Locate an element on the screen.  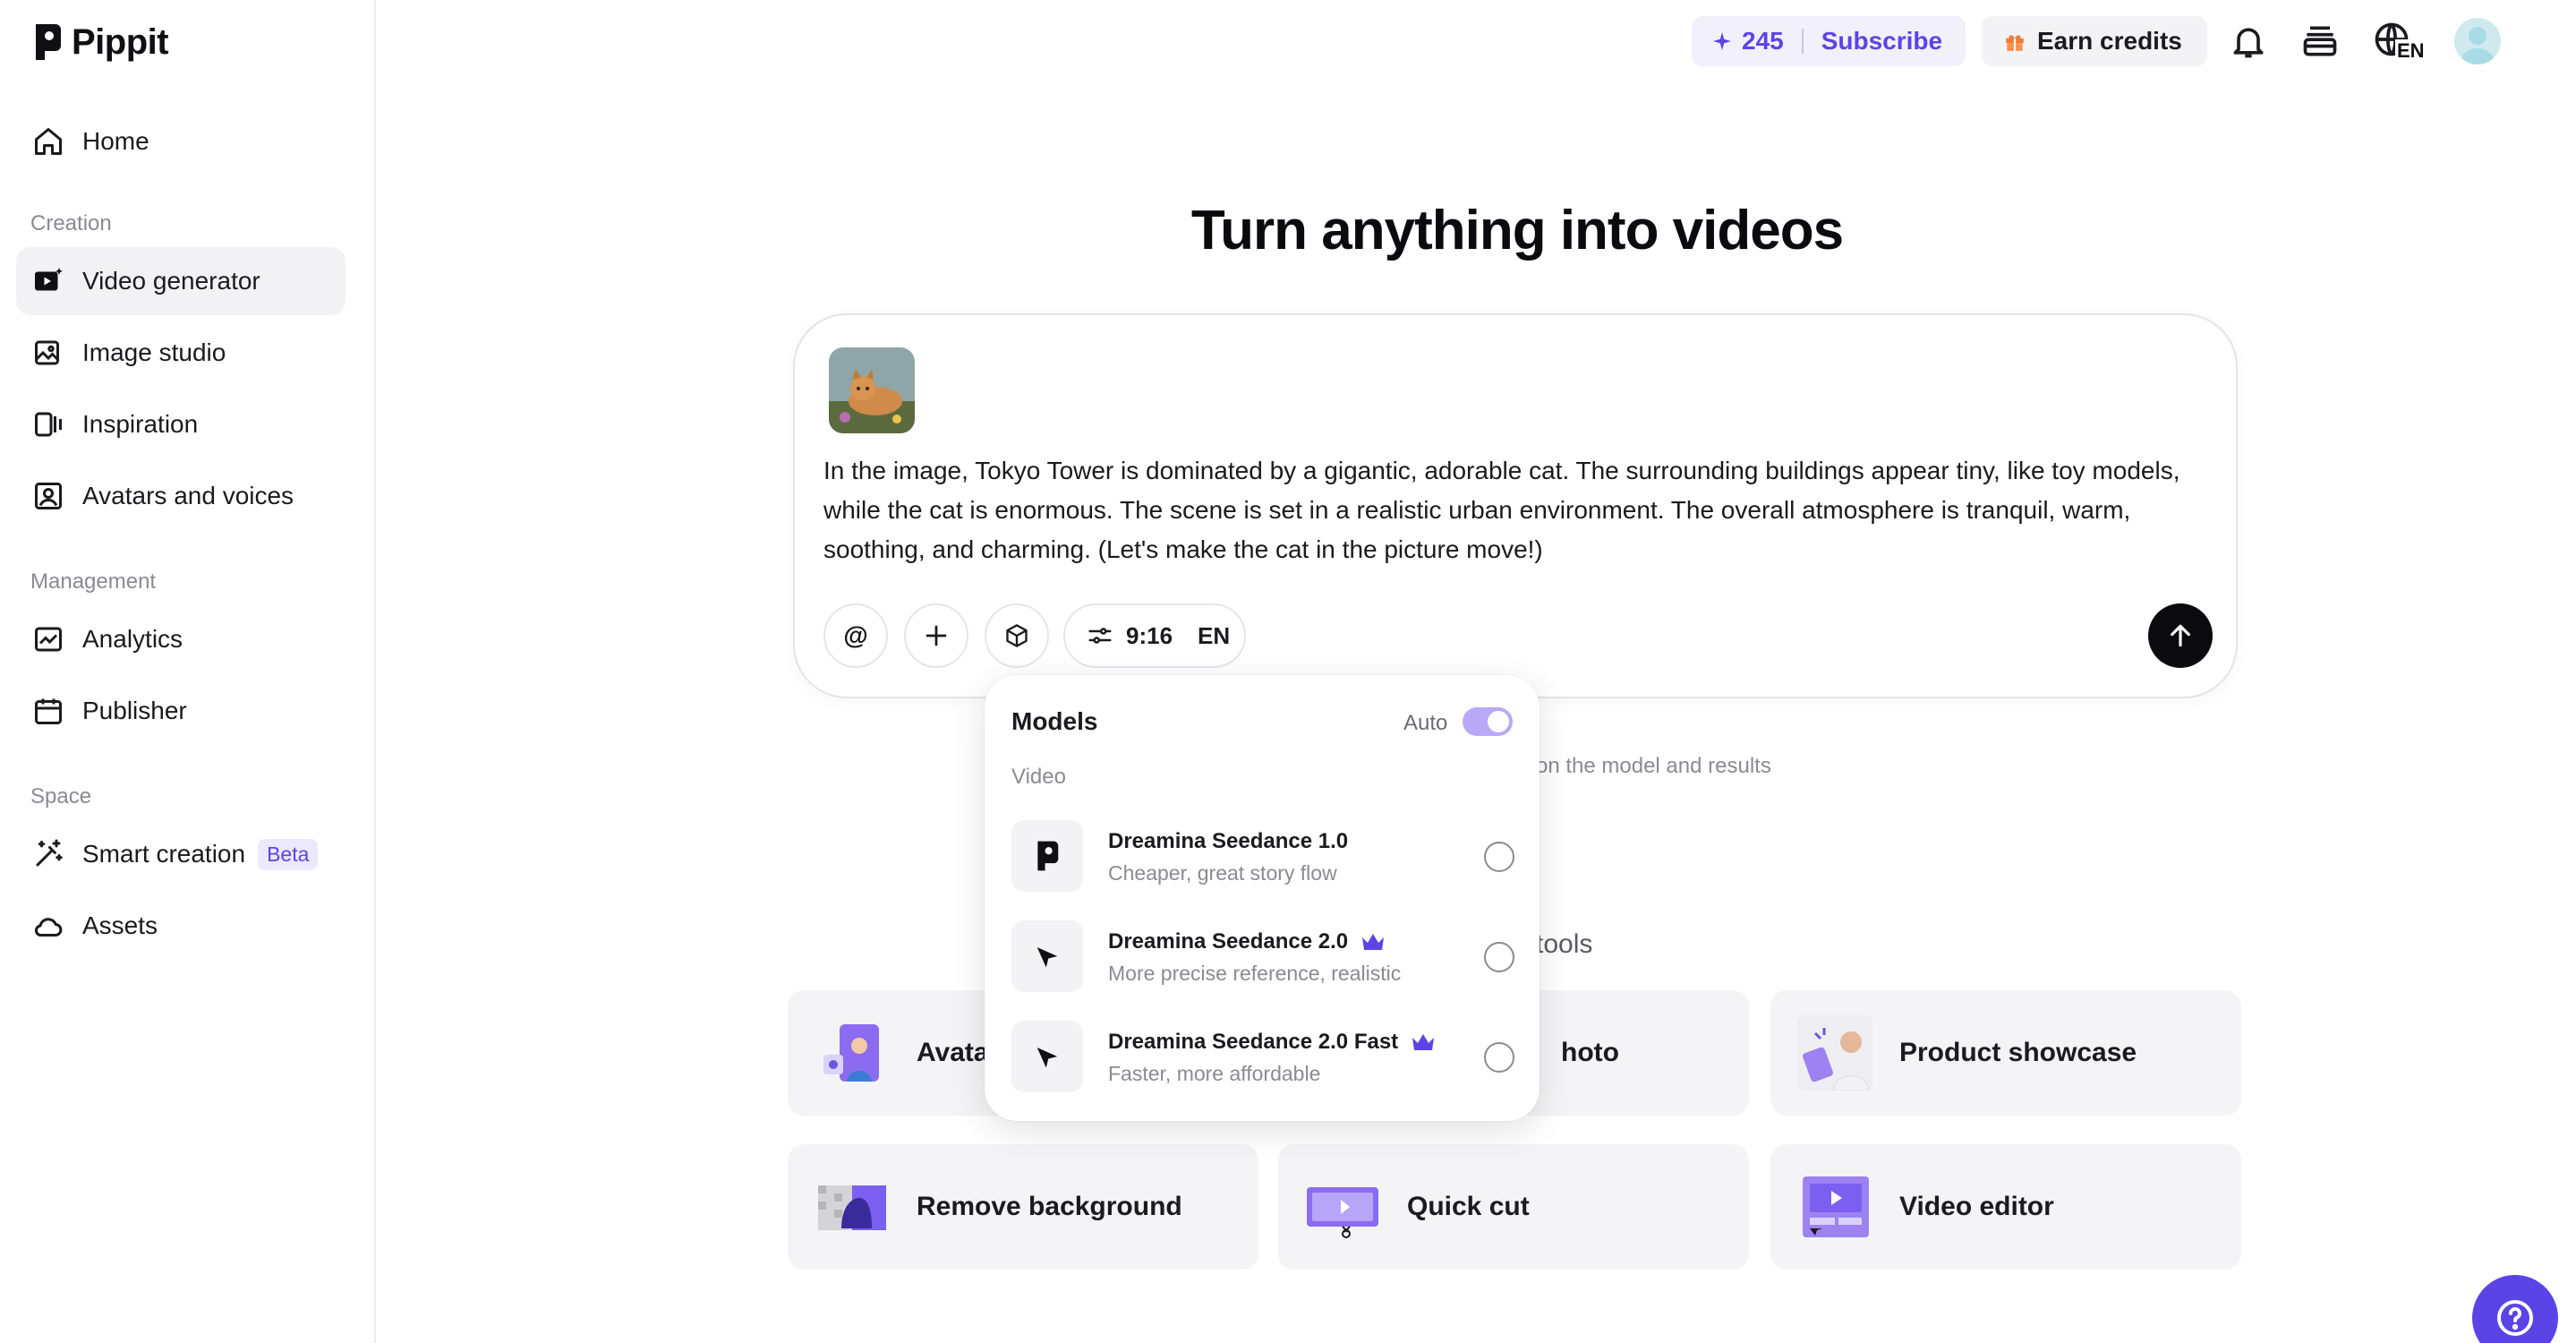
send-button is located at coordinates (2180, 635).